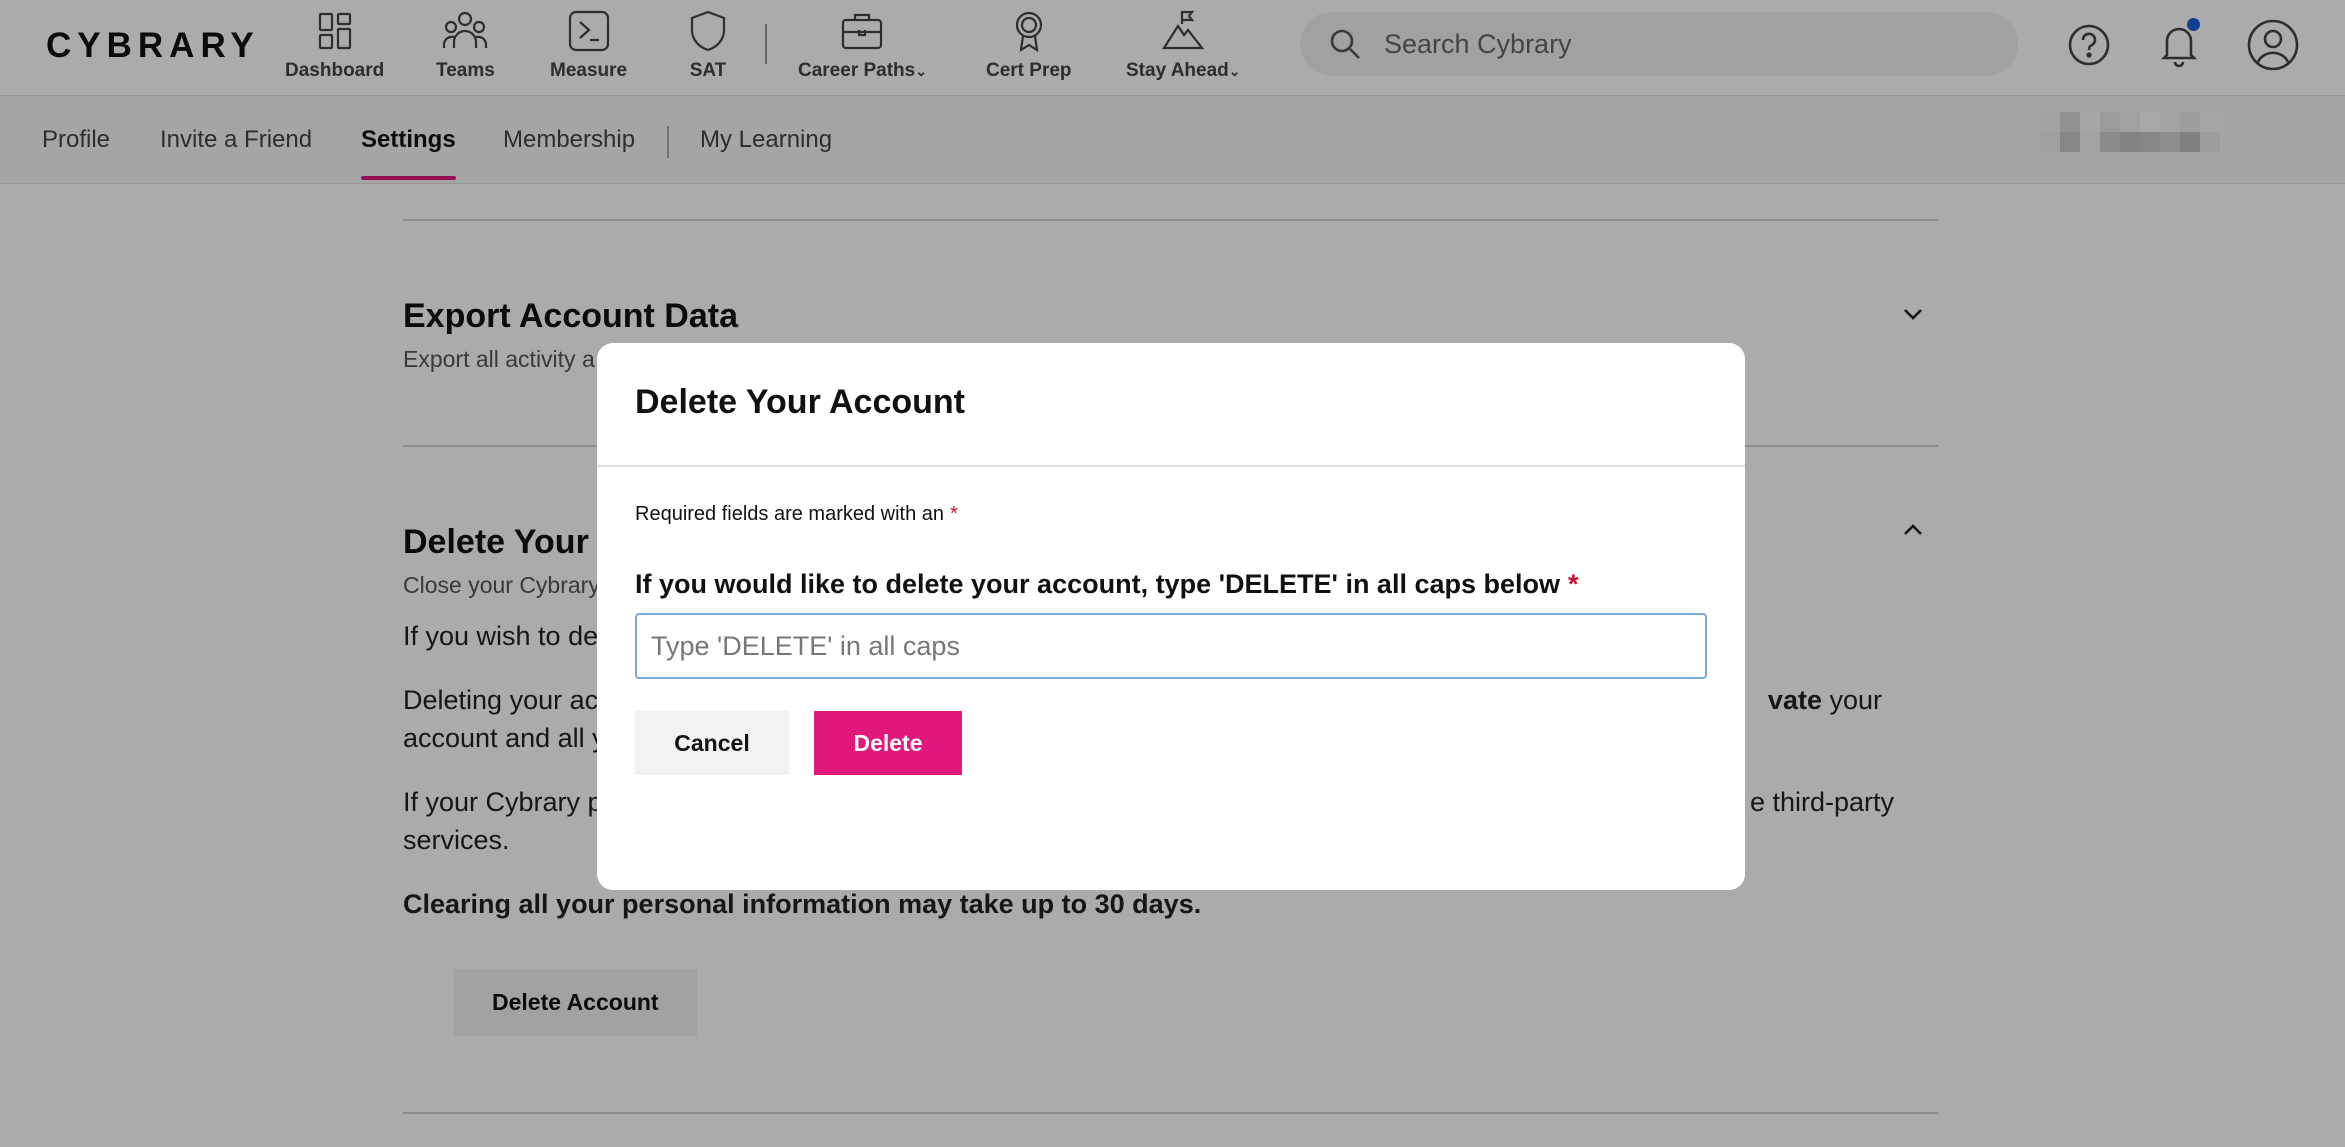 The height and width of the screenshot is (1147, 2345). Describe the element at coordinates (1171, 646) in the screenshot. I see `delete-confirm-input` at that location.